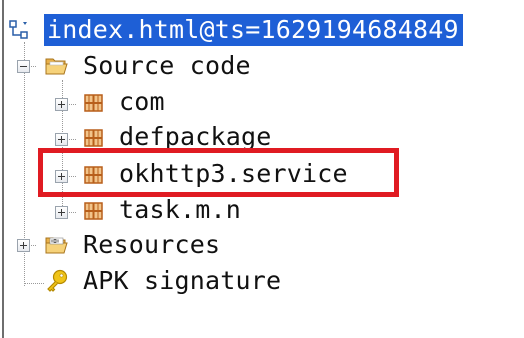 Image resolution: width=524 pixels, height=338 pixels. I want to click on tree-node-package: task.m.n, so click(180, 210).